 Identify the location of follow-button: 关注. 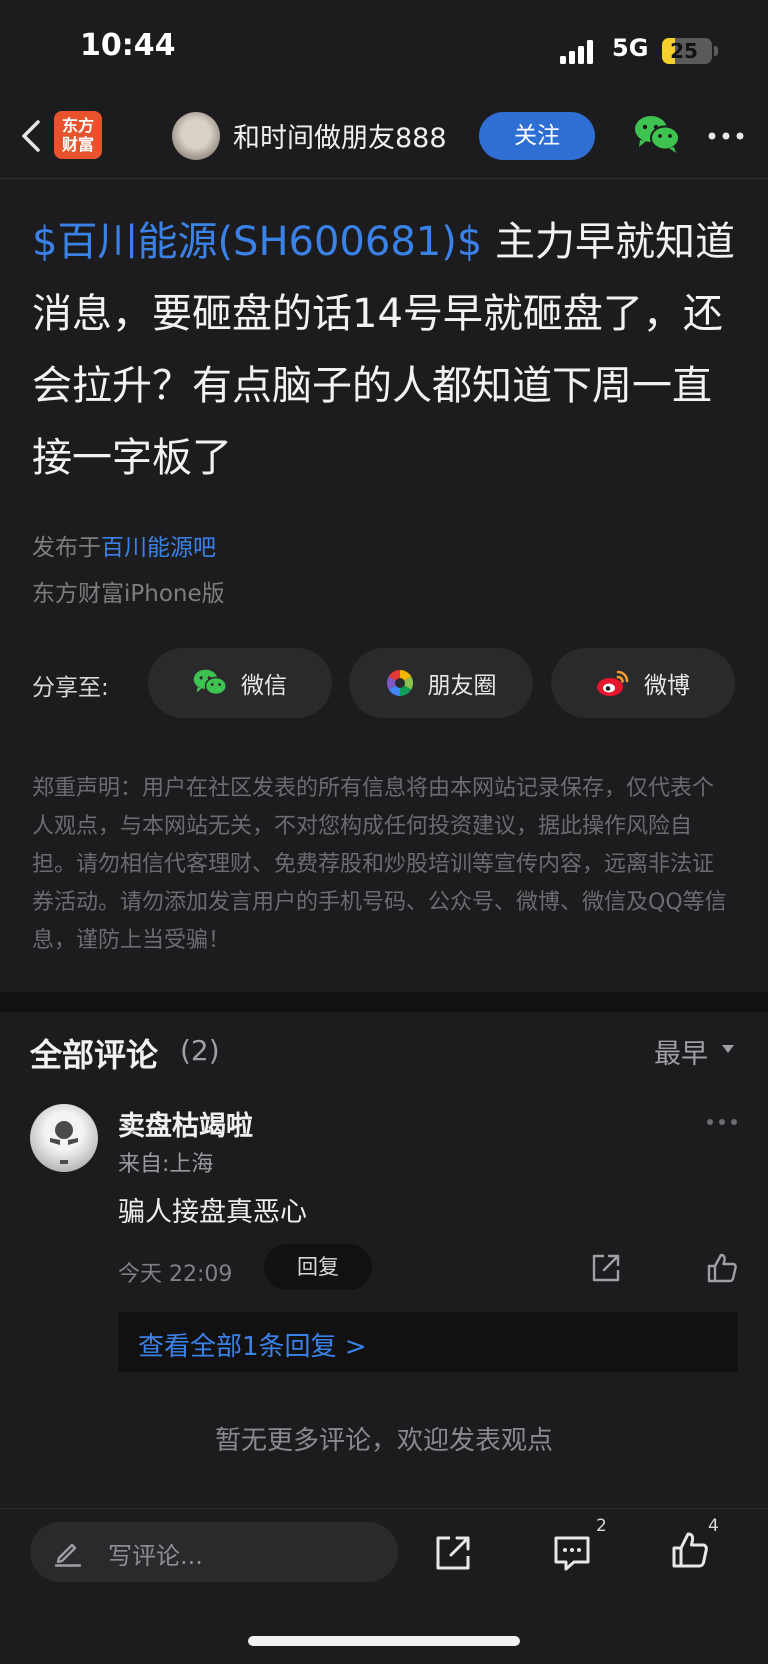
(537, 136).